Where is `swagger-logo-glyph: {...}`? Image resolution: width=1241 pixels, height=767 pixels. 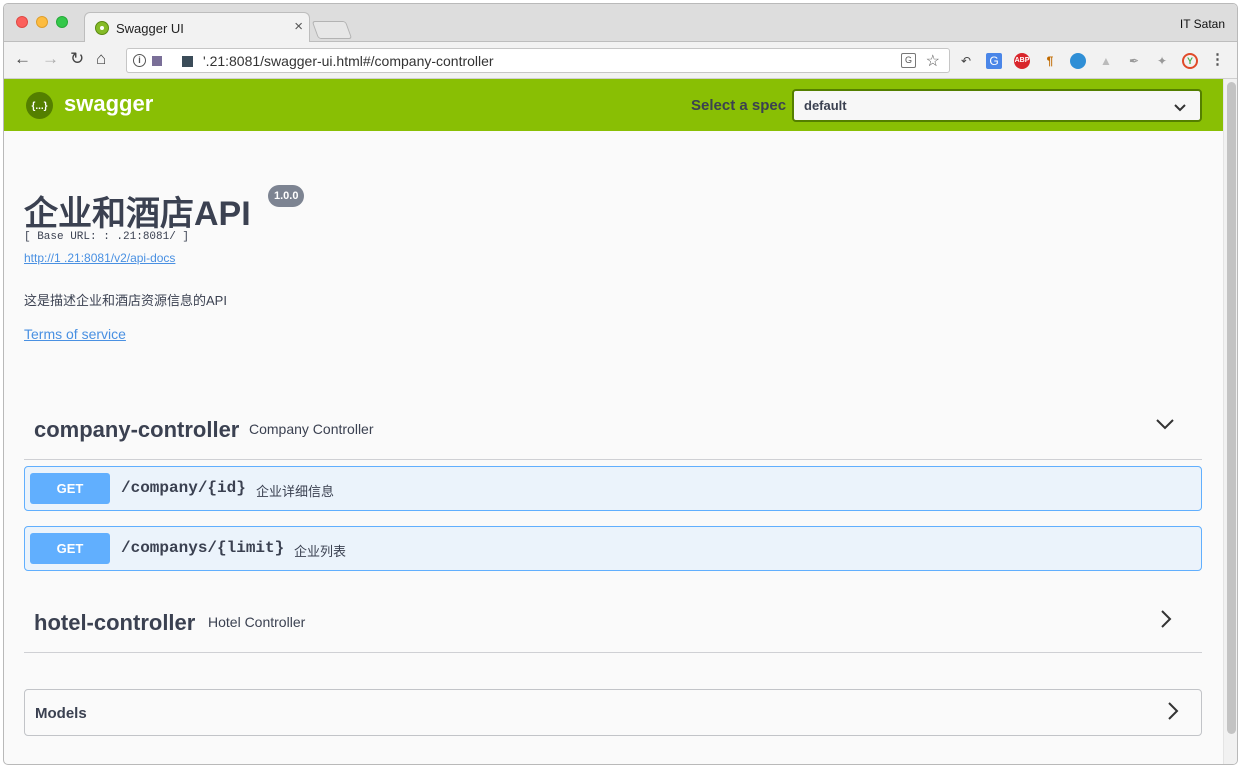 swagger-logo-glyph: {...} is located at coordinates (39, 106).